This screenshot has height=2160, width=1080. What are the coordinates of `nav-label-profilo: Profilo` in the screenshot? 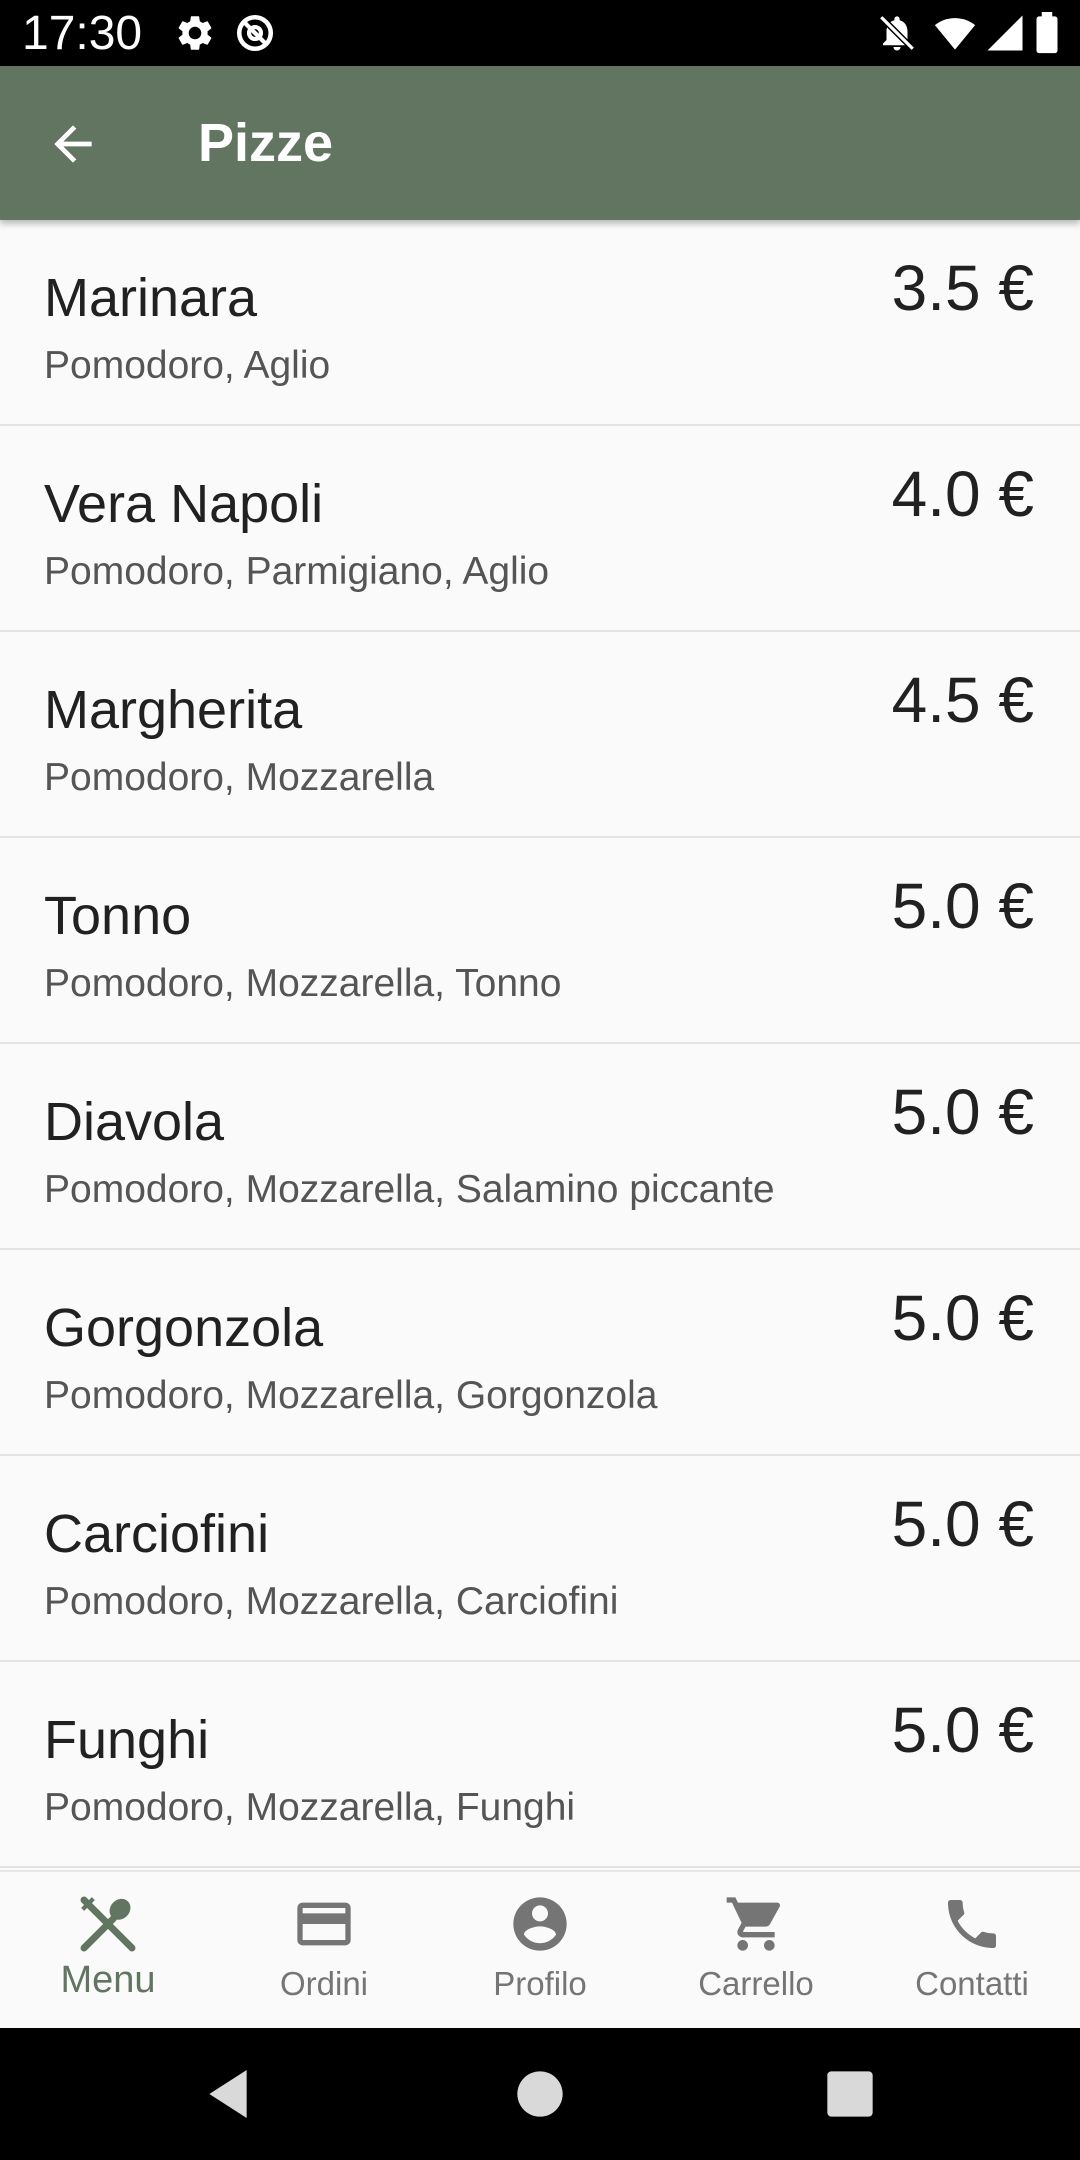 It's located at (540, 1983).